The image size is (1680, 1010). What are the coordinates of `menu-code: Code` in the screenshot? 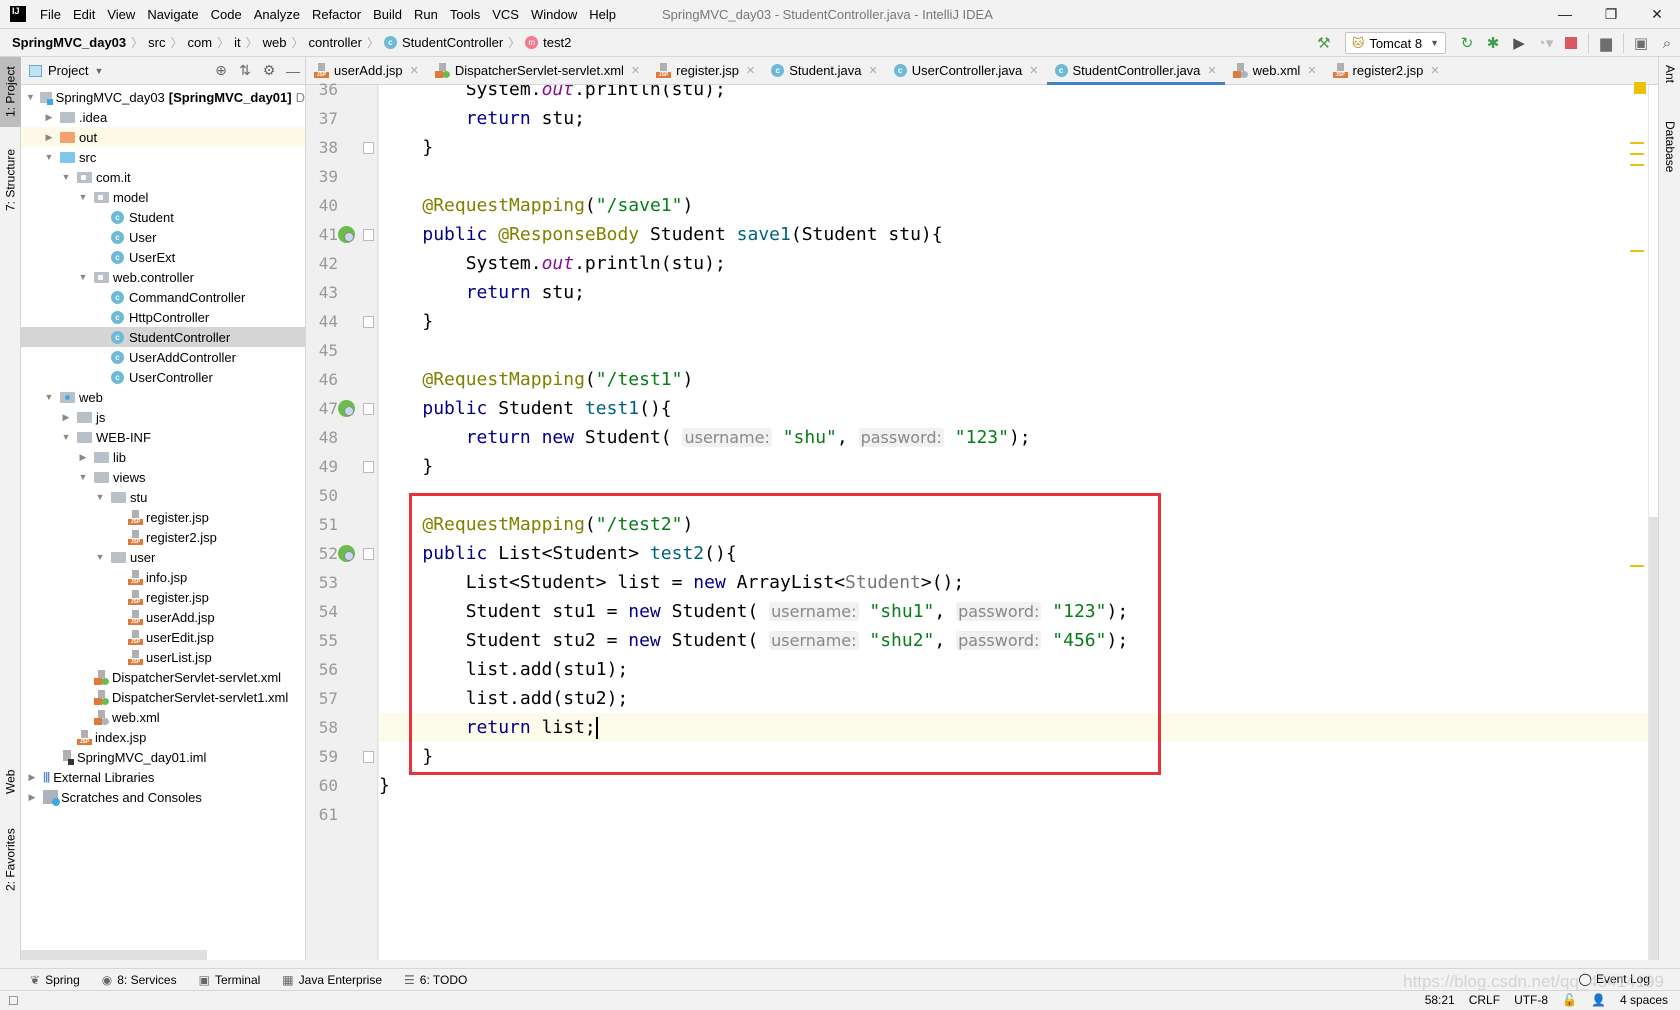 It's located at (226, 14).